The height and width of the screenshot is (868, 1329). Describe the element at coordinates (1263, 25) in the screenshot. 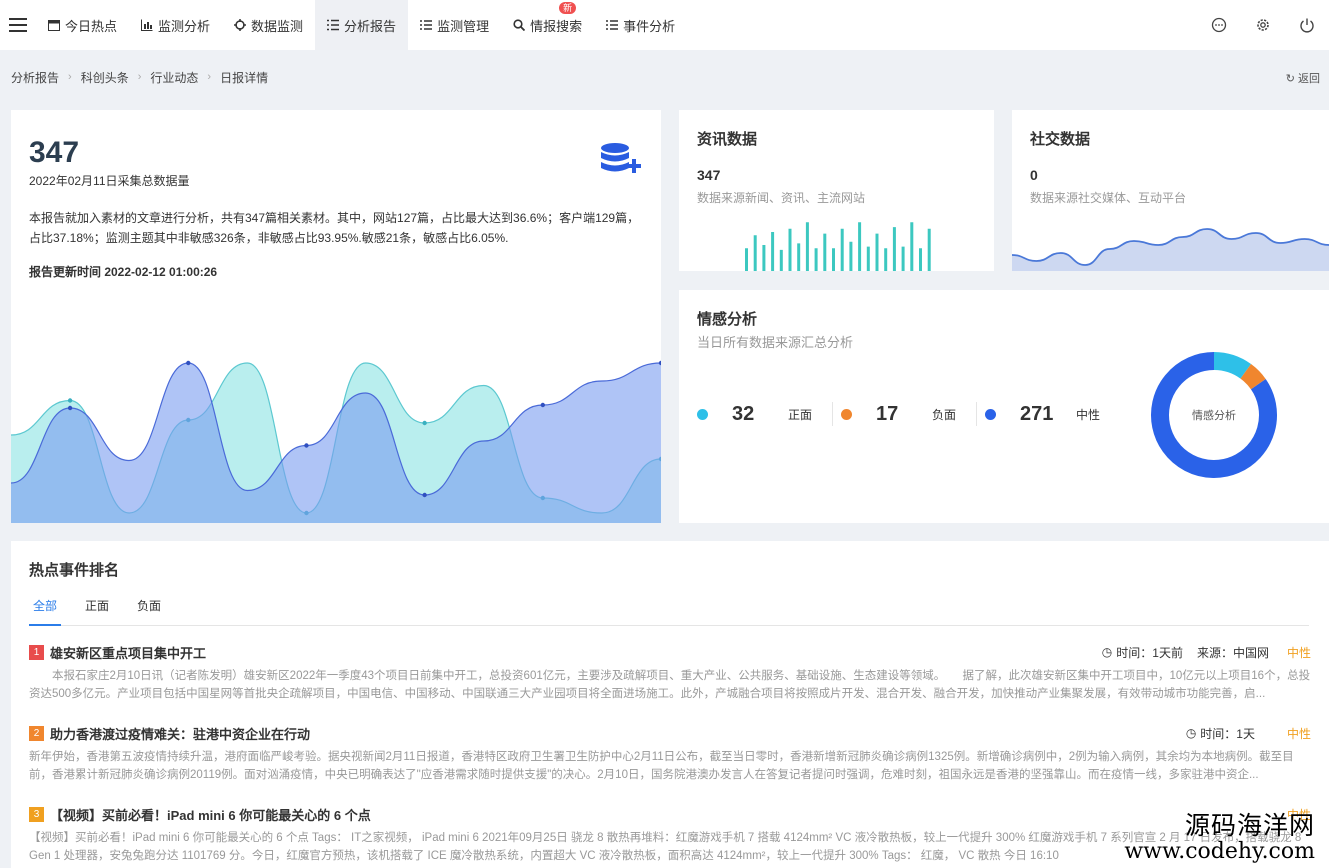

I see `gear-icon` at that location.